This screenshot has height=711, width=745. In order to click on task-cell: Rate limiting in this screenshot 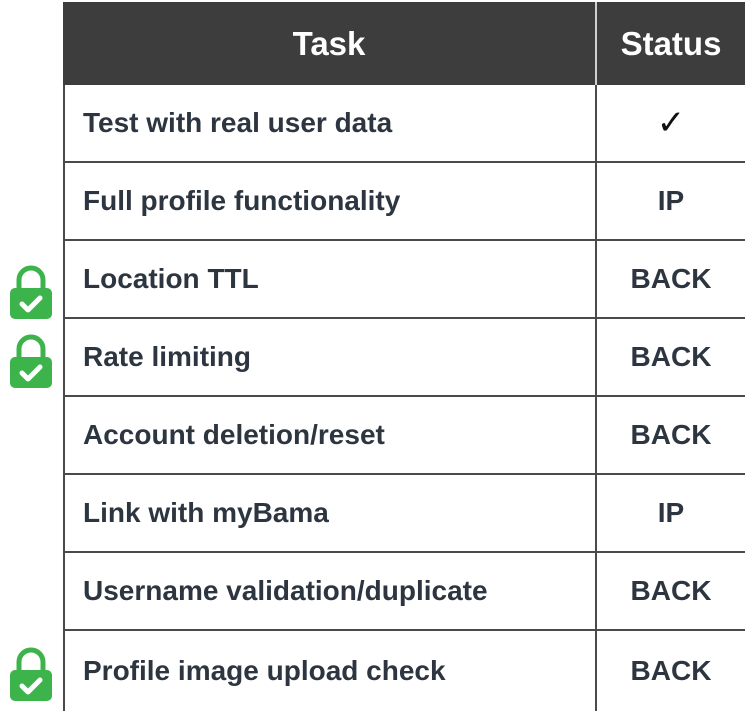, I will do `click(329, 357)`.